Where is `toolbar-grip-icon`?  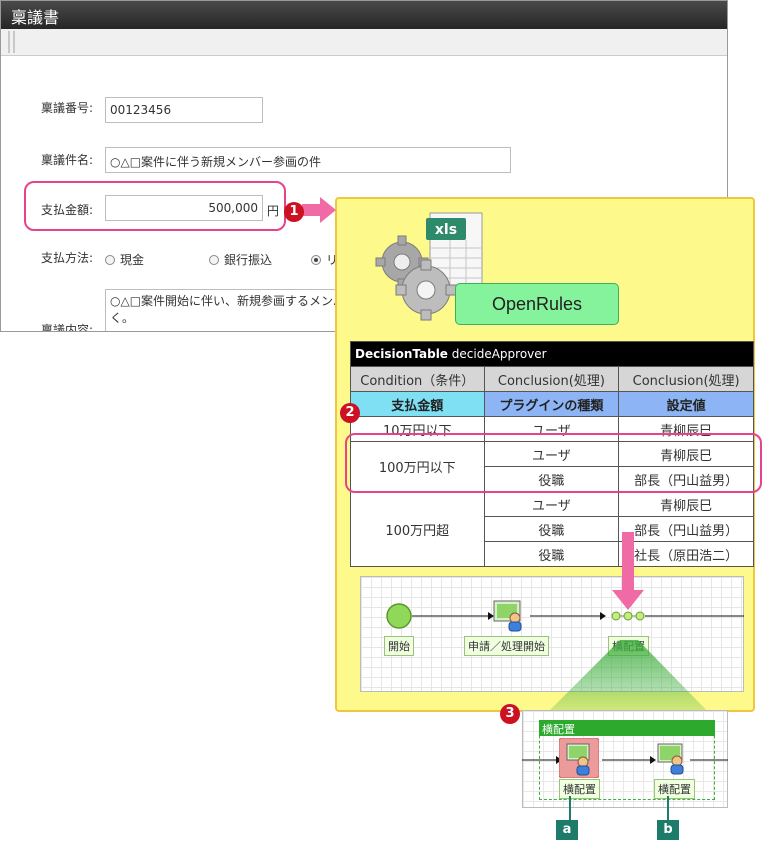 toolbar-grip-icon is located at coordinates (11, 42).